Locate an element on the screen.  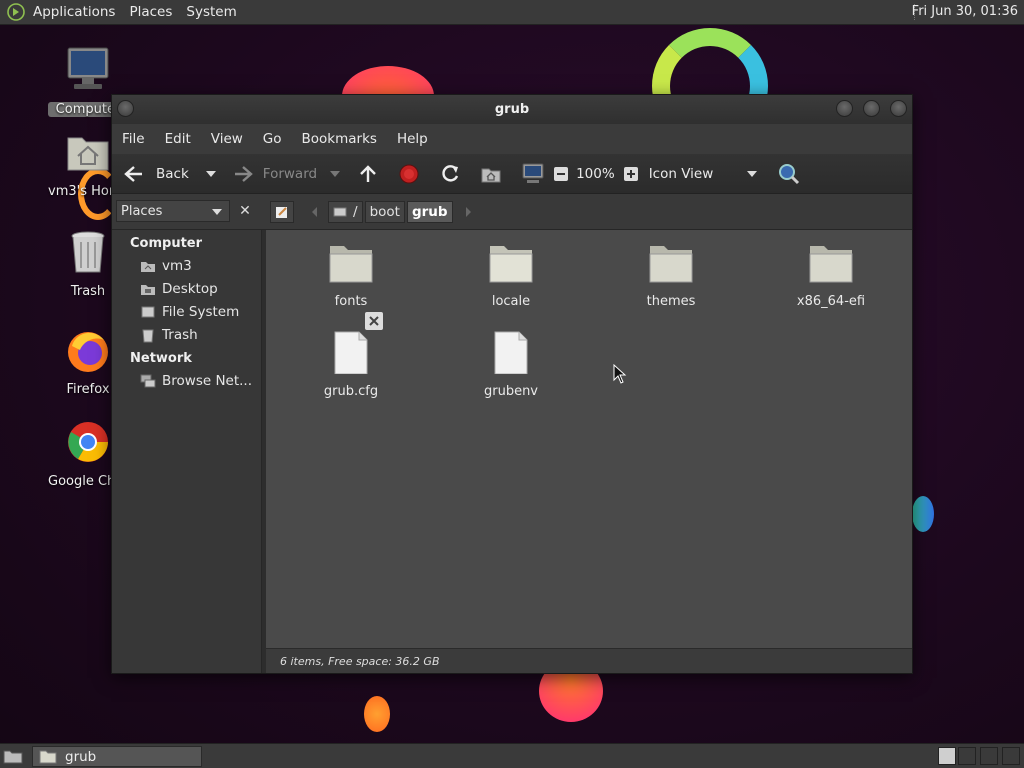
forward-label: Forward is located at coordinates (290, 173).